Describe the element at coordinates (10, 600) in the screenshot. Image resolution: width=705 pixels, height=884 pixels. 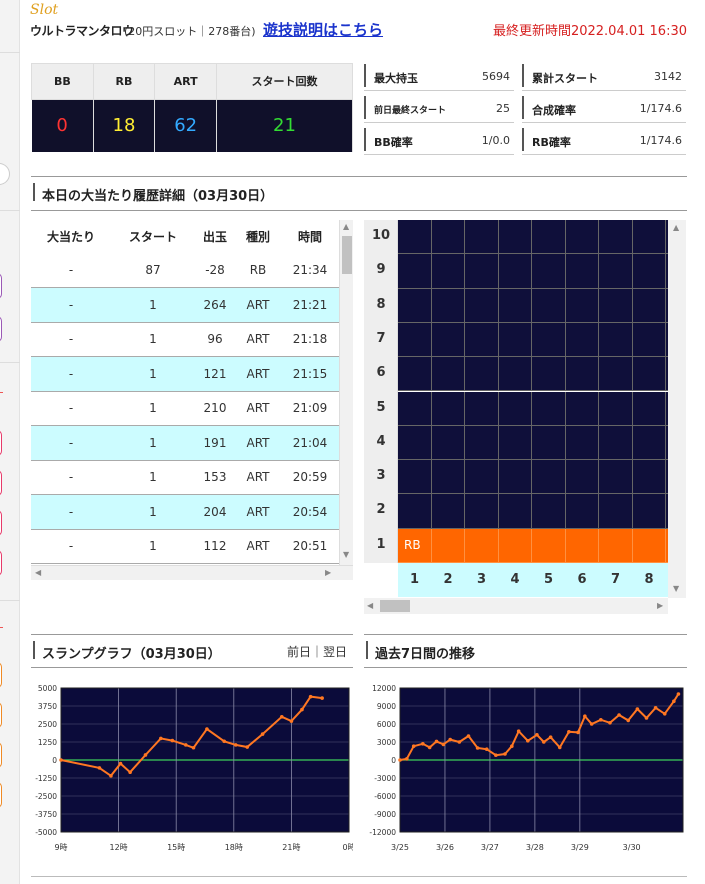
I see `rail-divider` at that location.